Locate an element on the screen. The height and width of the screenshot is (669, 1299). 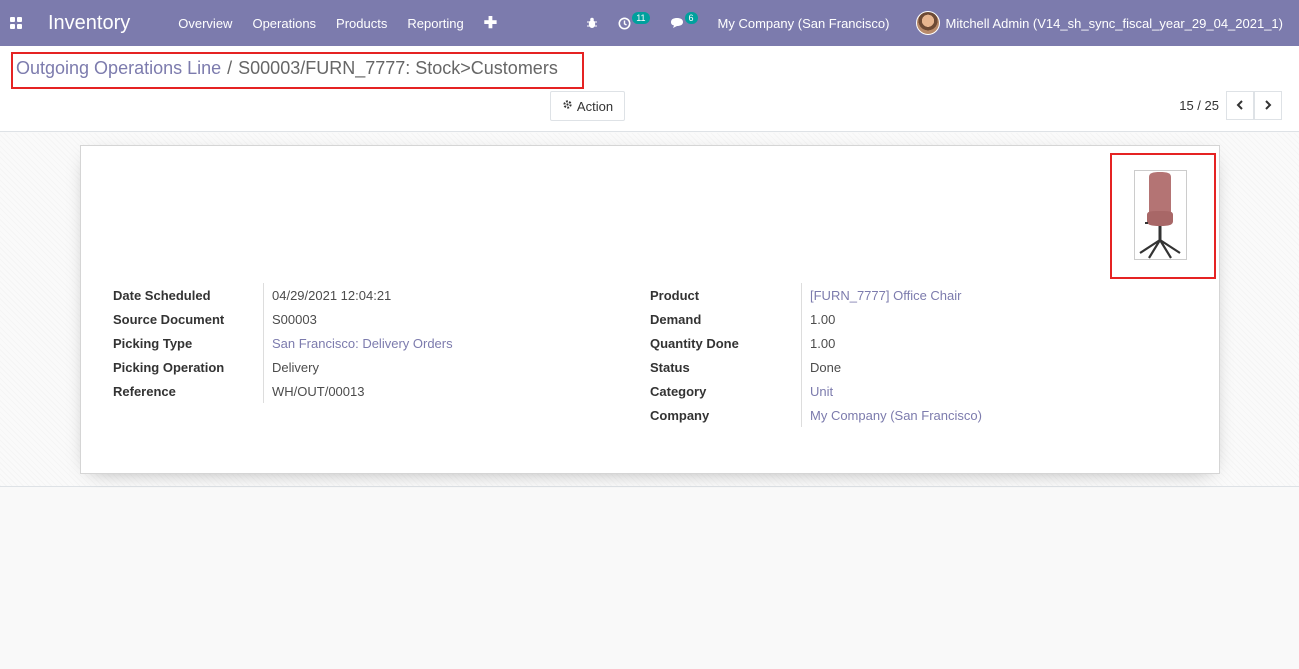
app-title: Inventory is located at coordinates (89, 23).